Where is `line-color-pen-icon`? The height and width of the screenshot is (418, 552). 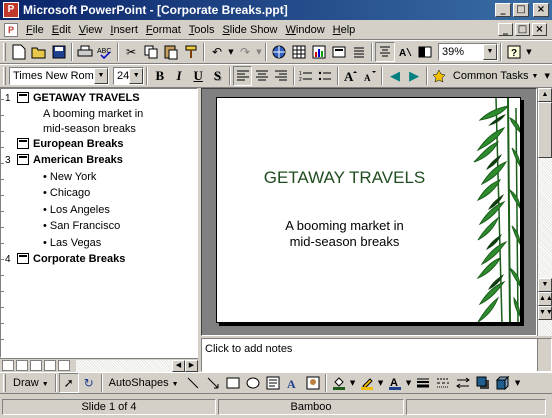
line-color-pen-icon is located at coordinates (367, 383).